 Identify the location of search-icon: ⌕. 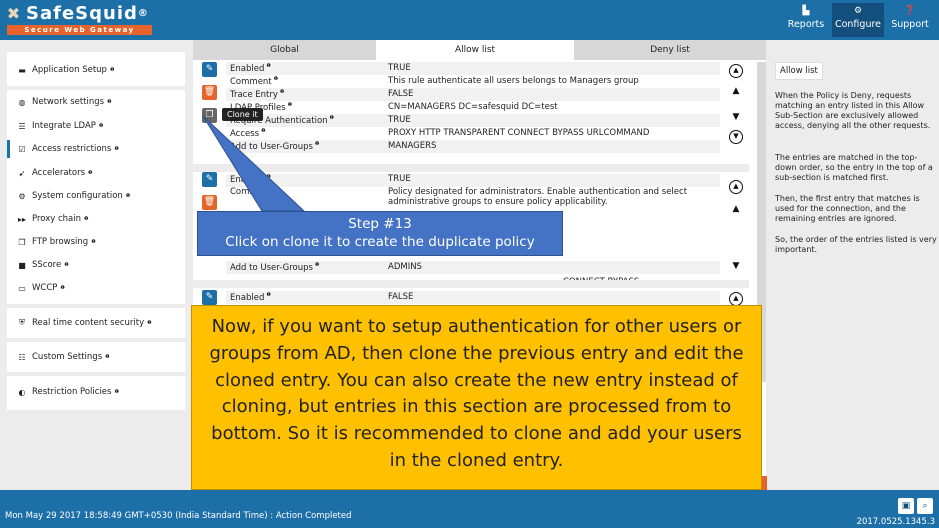
(925, 506).